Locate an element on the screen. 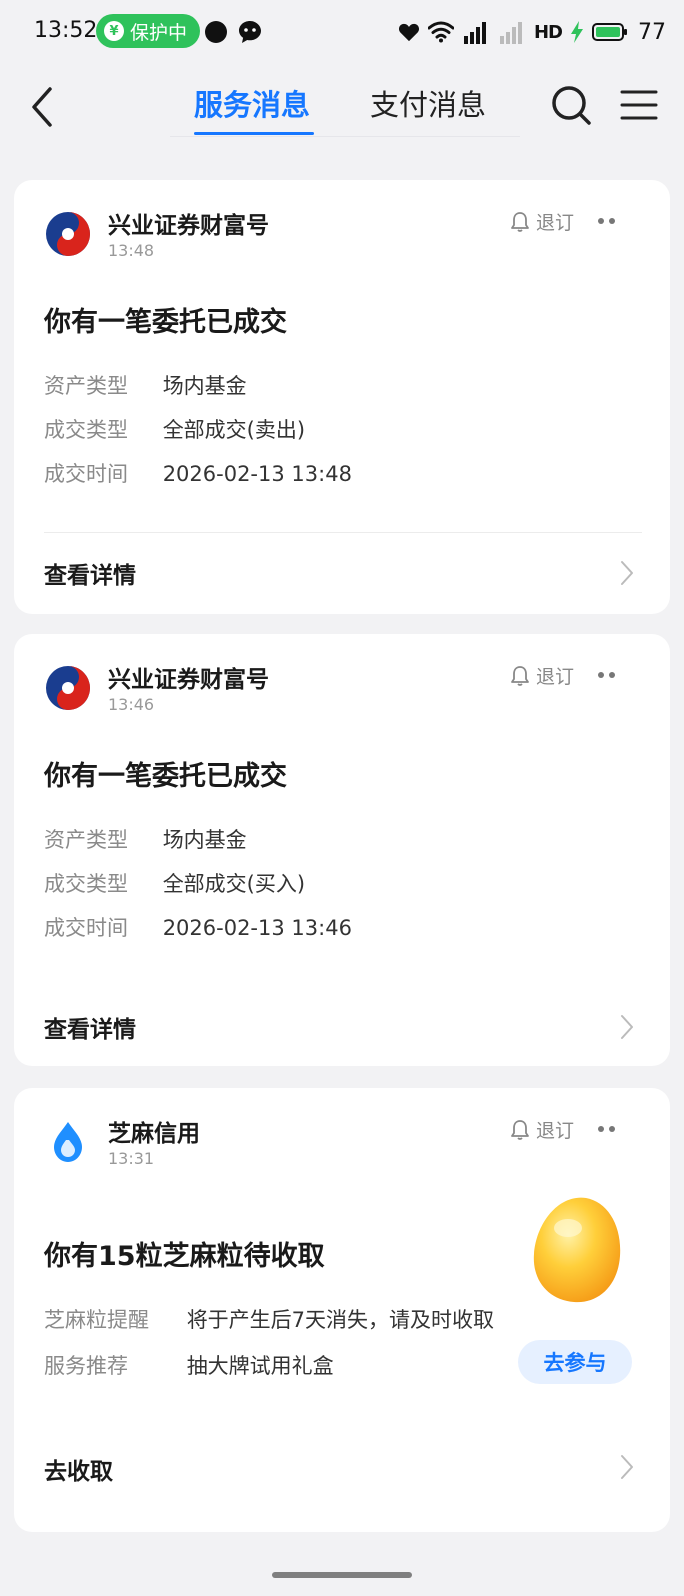  detail-value: 全部成交(卖出) is located at coordinates (234, 430).